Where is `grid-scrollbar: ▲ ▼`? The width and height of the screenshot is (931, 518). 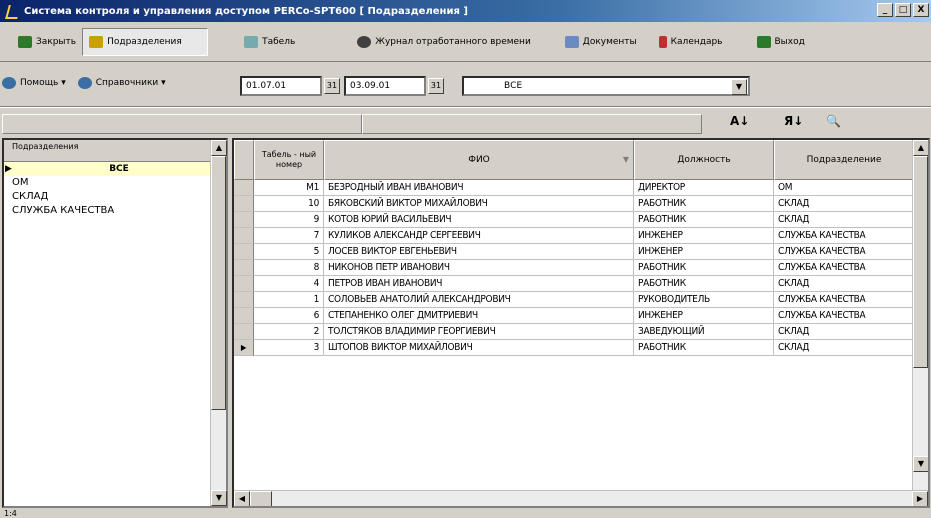
grid-scrollbar: ▲ ▼ is located at coordinates (920, 316).